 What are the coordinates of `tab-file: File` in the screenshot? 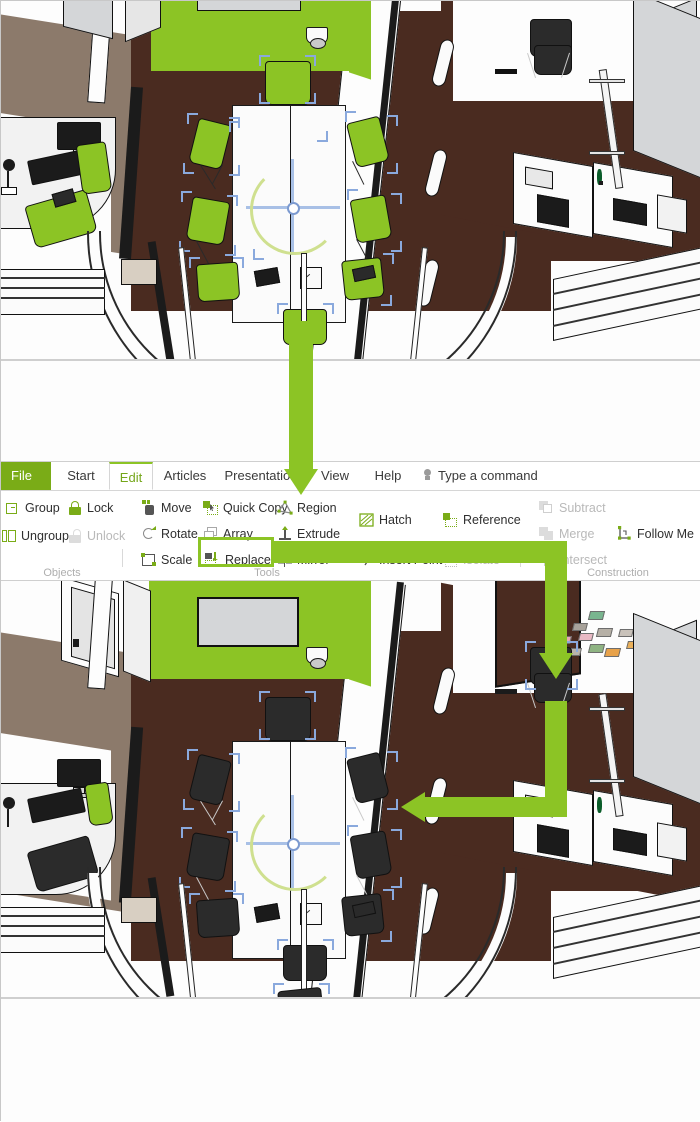 It's located at (26, 476).